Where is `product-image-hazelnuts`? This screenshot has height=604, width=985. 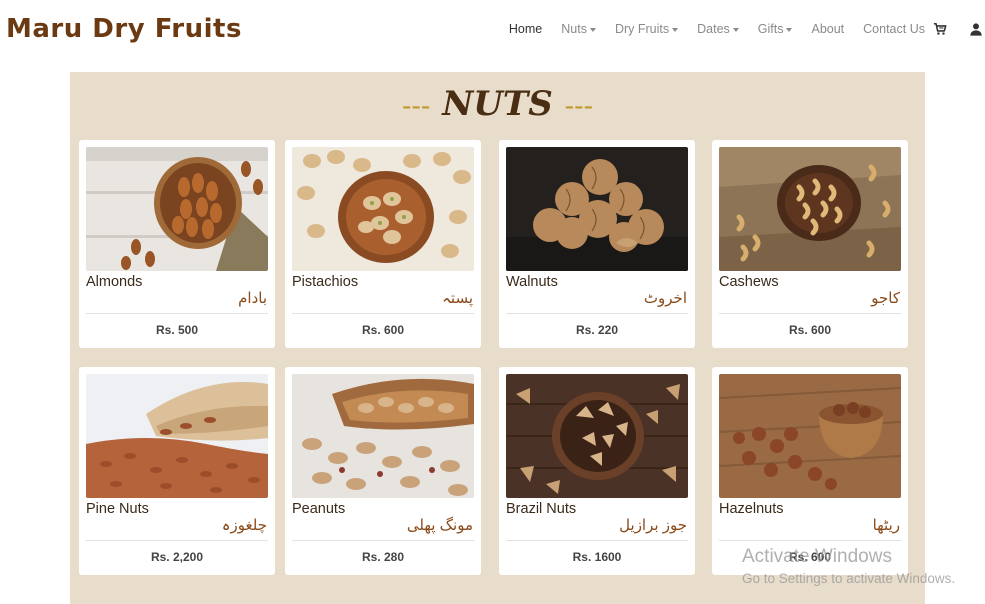 product-image-hazelnuts is located at coordinates (810, 436).